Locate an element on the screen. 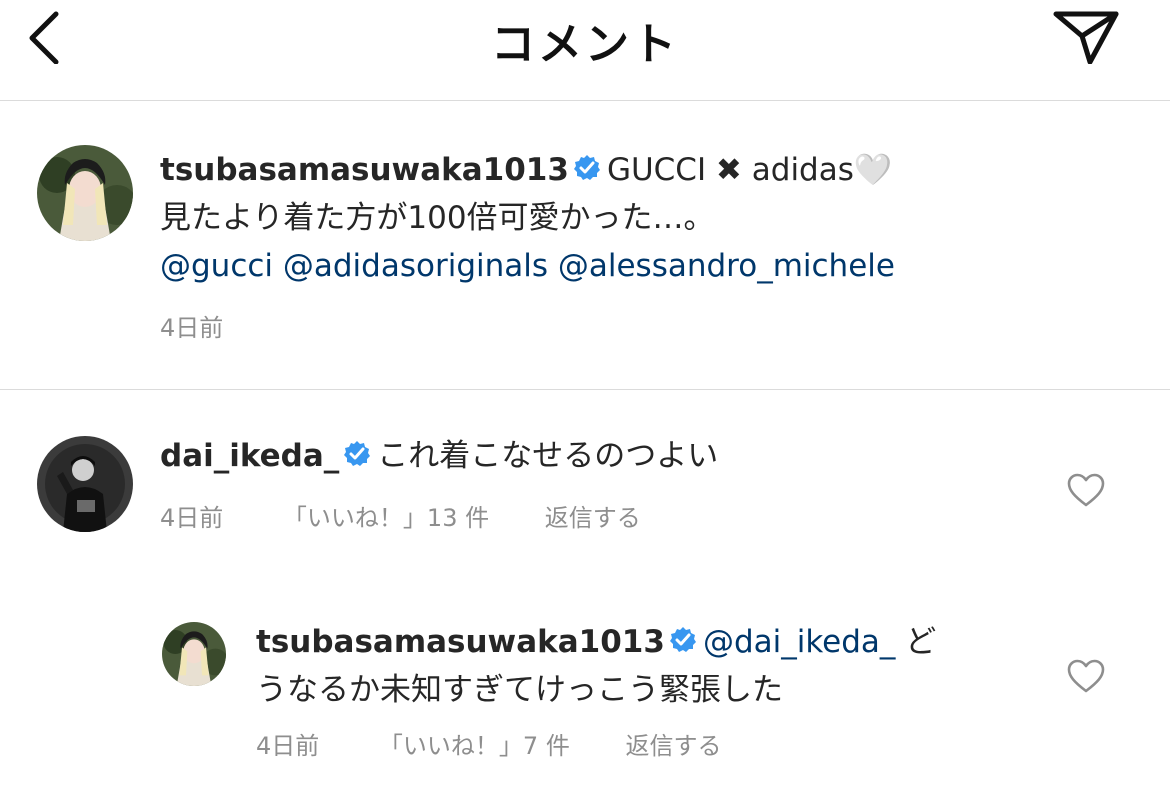 The height and width of the screenshot is (806, 1170). reply-mention: @dai_ikeda_ is located at coordinates (799, 642).